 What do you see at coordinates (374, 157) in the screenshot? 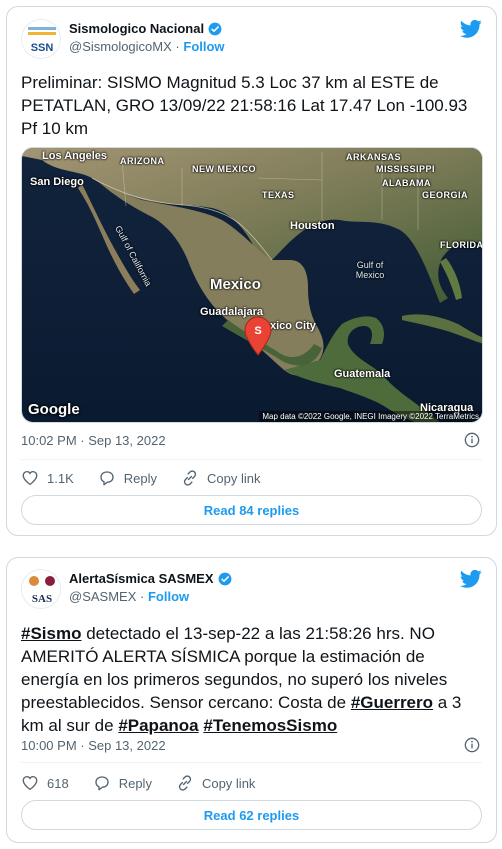
I see `map-label-arkansas: ARKANSAS` at bounding box center [374, 157].